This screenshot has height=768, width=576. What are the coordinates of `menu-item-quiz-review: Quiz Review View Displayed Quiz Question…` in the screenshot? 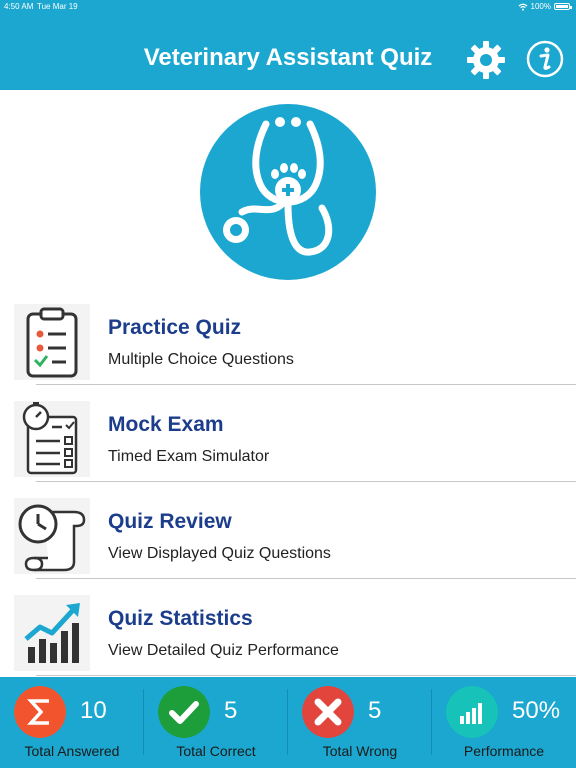 It's located at (295, 542).